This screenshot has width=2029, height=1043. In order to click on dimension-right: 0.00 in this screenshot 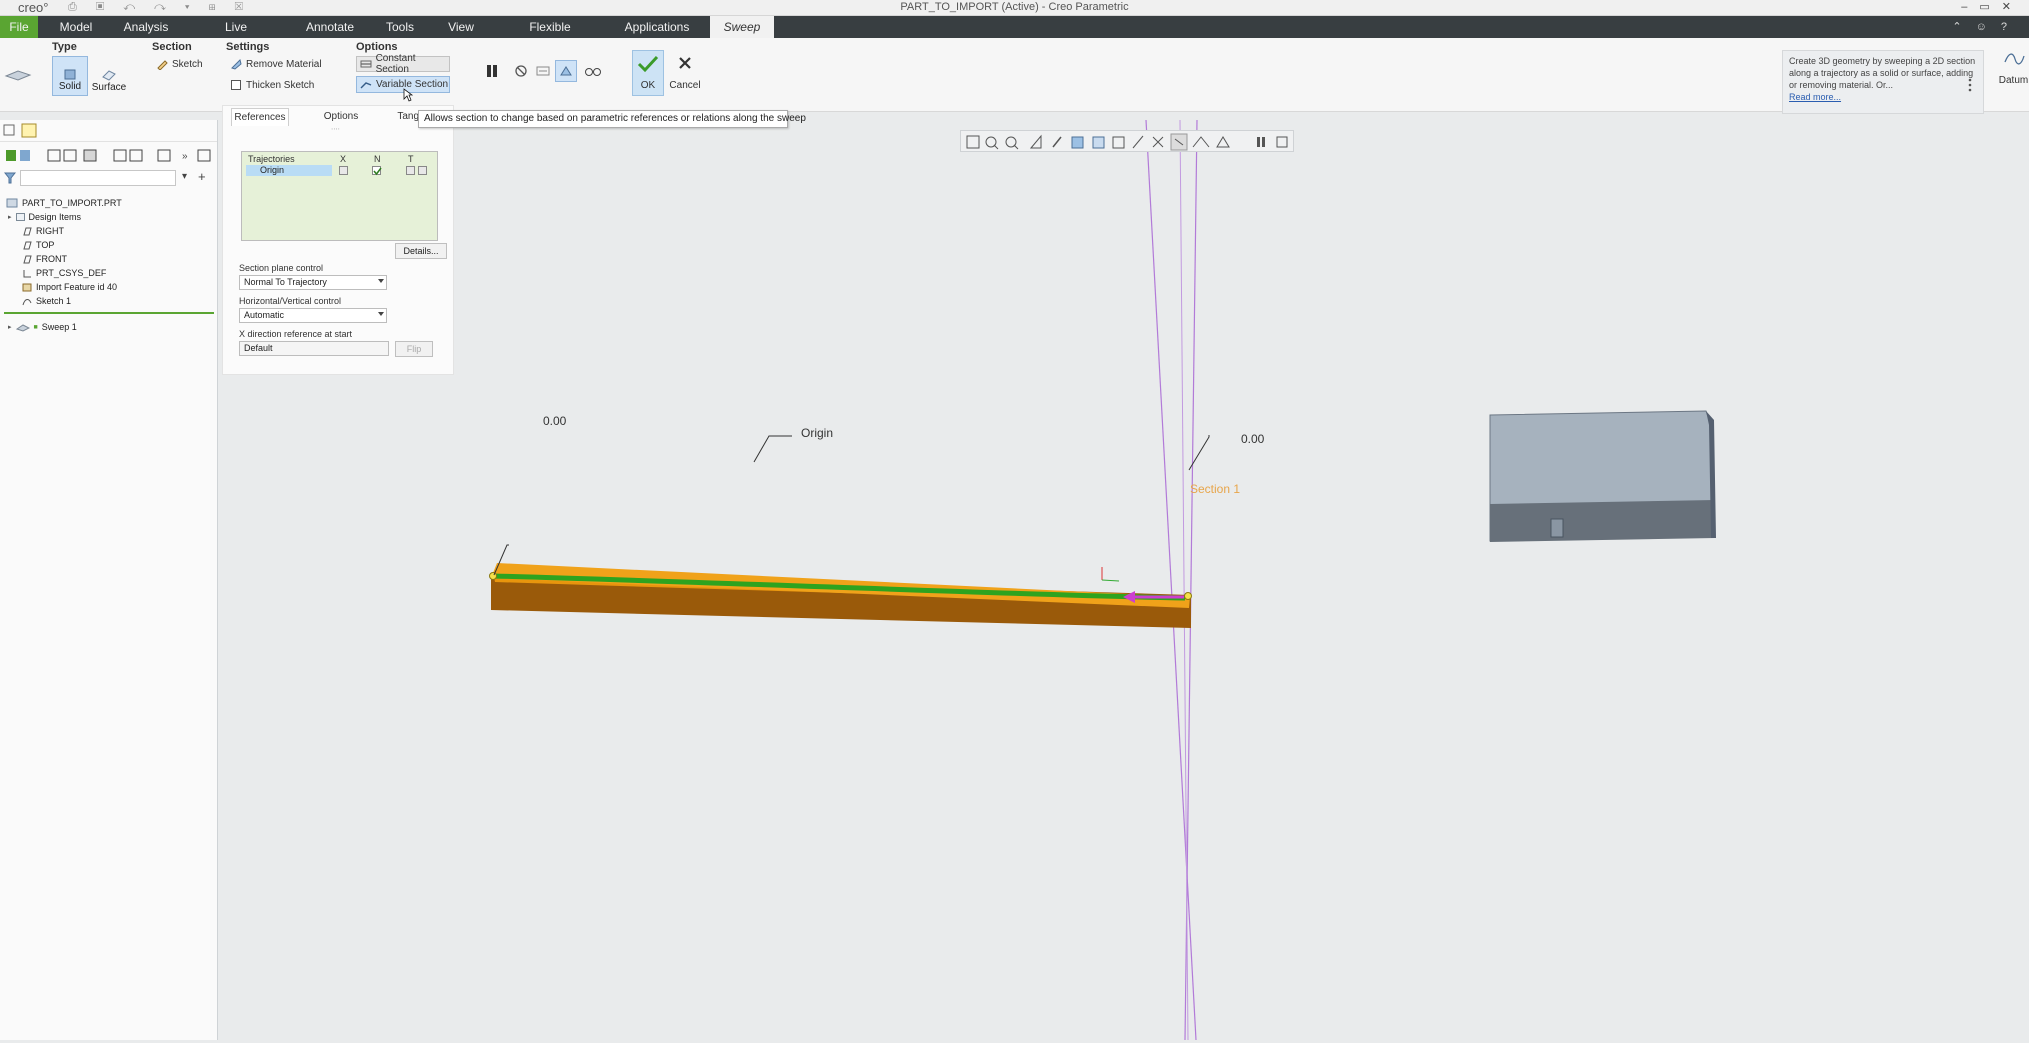, I will do `click(1252, 439)`.